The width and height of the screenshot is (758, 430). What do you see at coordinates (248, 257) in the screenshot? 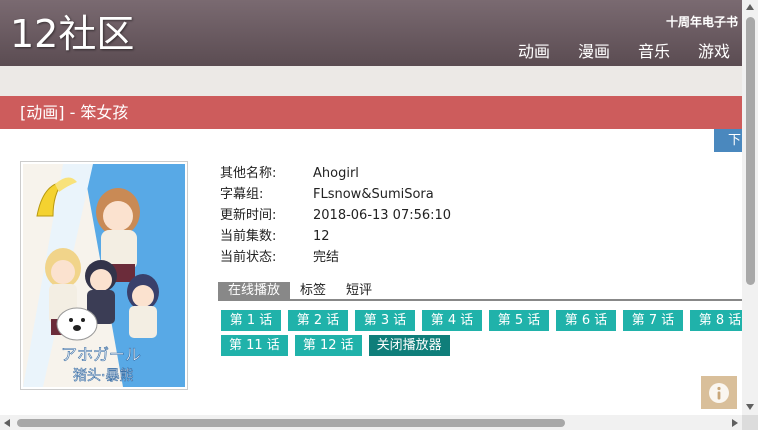
I see `info-label: 当前状态:` at bounding box center [248, 257].